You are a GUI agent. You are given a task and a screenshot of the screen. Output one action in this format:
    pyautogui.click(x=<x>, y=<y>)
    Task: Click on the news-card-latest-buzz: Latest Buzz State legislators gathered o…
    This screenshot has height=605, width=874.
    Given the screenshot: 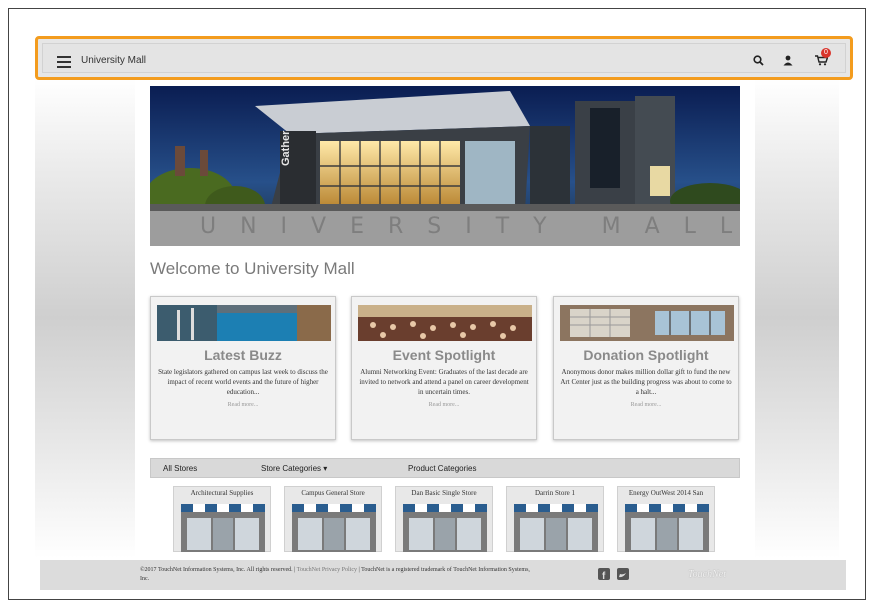 What is the action you would take?
    pyautogui.click(x=243, y=368)
    